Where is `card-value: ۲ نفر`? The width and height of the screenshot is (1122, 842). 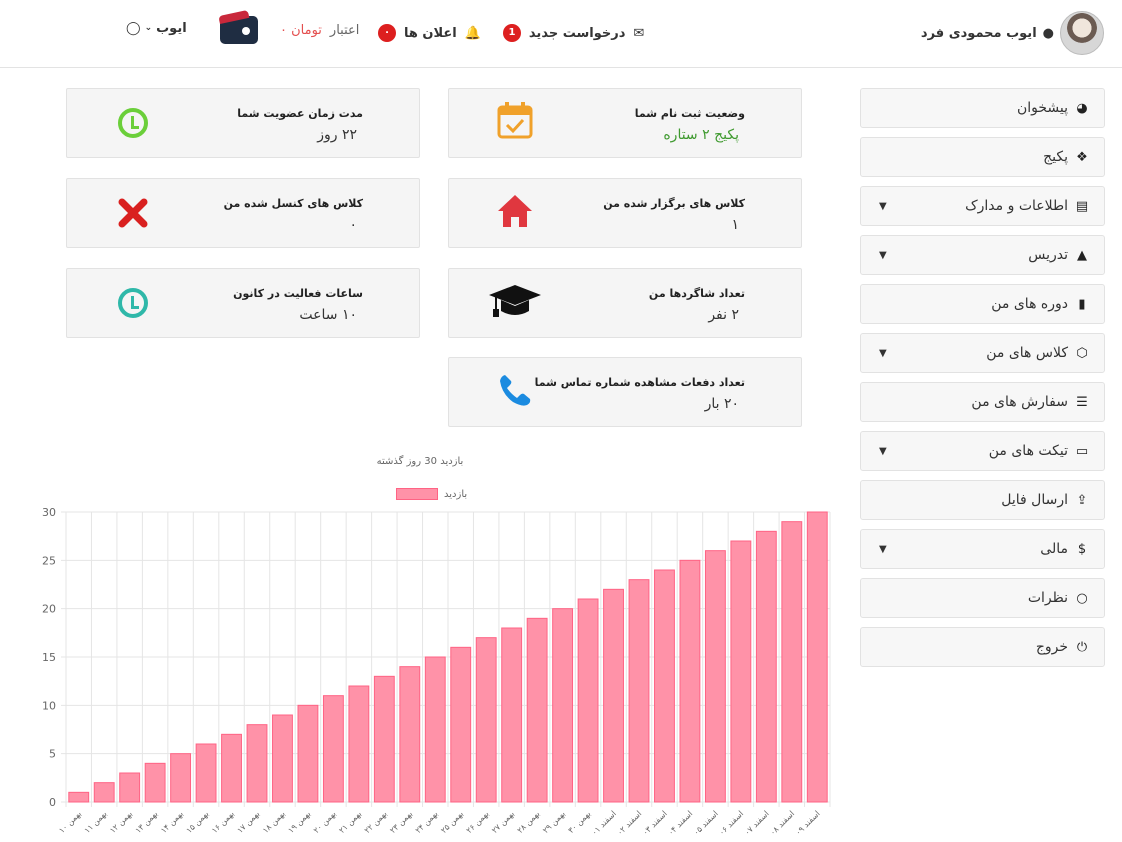
card-value: ۲ نفر is located at coordinates (723, 315).